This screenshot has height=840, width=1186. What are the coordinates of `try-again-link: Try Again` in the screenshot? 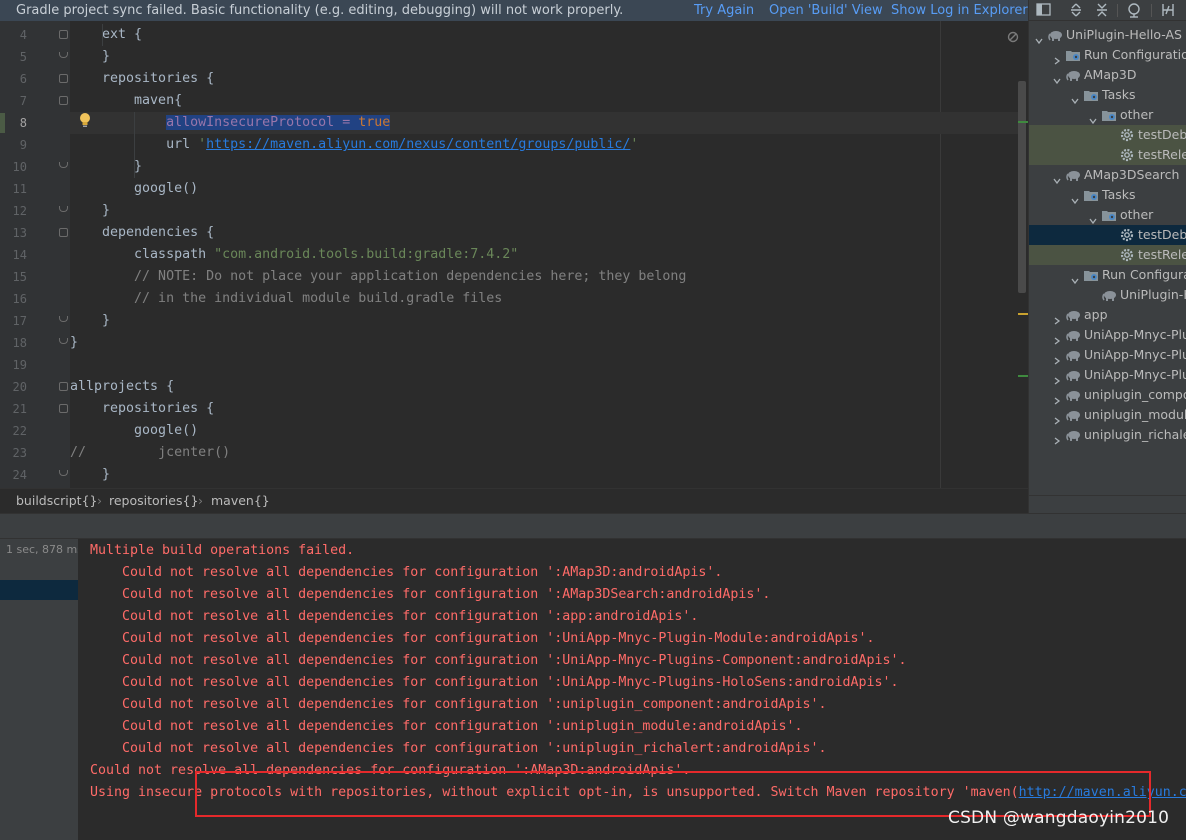 It's located at (724, 10).